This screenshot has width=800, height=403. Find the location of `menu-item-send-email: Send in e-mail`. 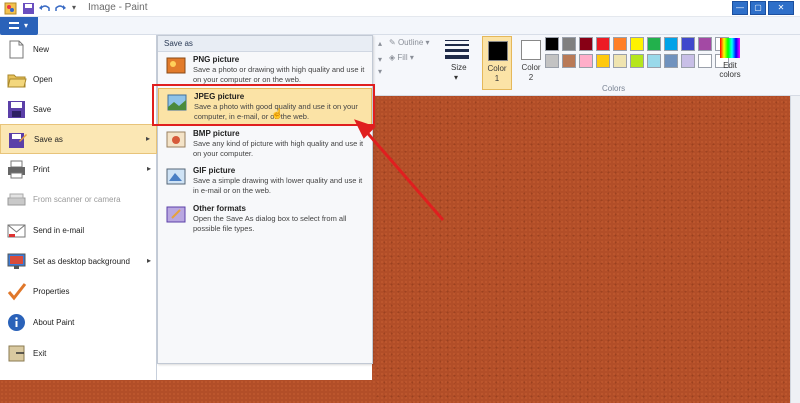

menu-item-send-email: Send in e-mail is located at coordinates (78, 231).